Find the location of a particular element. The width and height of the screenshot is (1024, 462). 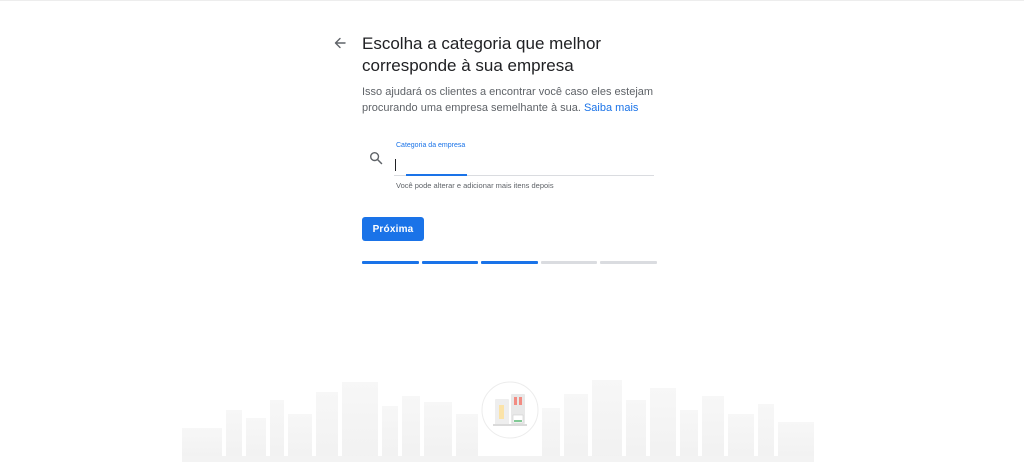

category-field-focus-indicator is located at coordinates (436, 175).